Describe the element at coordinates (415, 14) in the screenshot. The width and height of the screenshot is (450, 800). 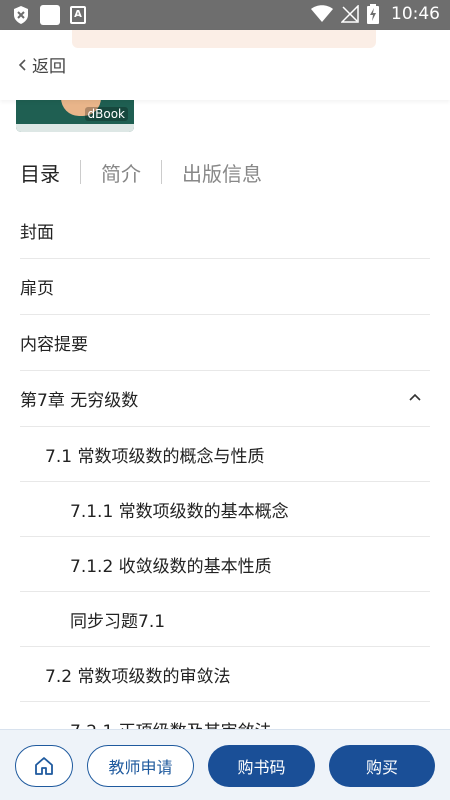
I see `clock: 10:46` at that location.